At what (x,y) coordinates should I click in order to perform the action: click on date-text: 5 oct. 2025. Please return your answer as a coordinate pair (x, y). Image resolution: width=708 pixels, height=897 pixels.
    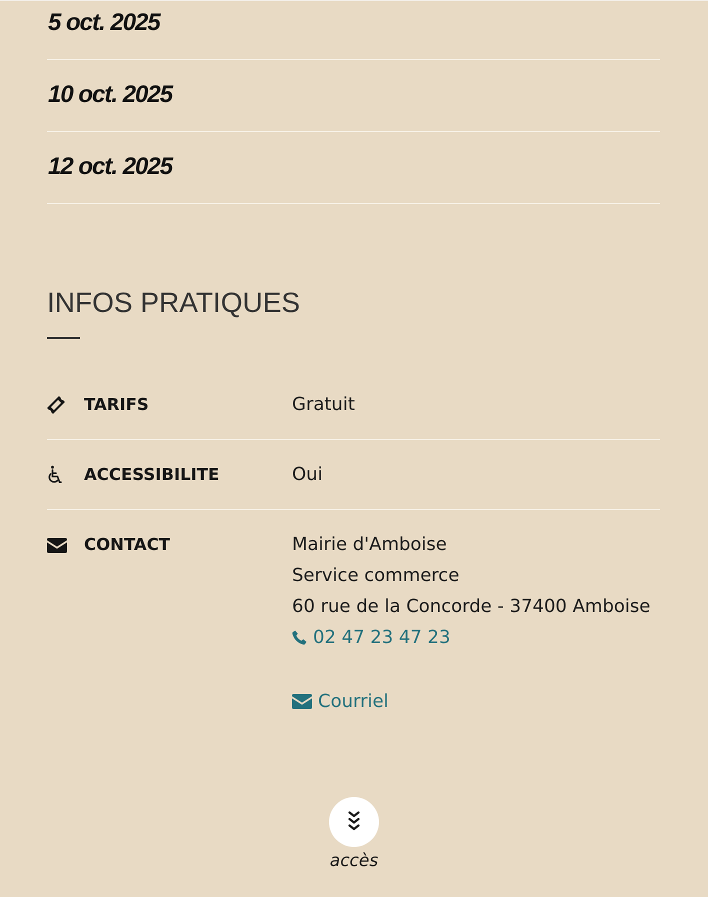
    Looking at the image, I should click on (104, 23).